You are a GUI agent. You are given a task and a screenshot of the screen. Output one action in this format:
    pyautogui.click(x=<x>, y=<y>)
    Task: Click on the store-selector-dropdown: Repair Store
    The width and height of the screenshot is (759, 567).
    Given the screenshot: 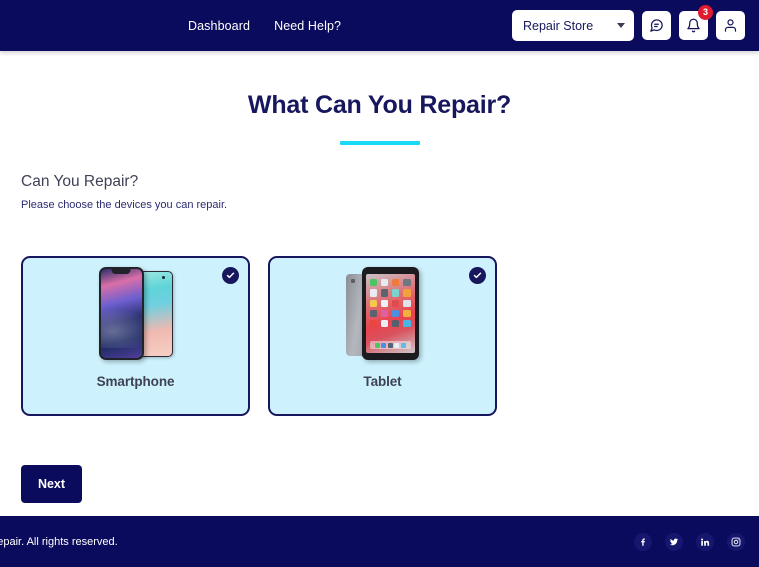 What is the action you would take?
    pyautogui.click(x=573, y=25)
    